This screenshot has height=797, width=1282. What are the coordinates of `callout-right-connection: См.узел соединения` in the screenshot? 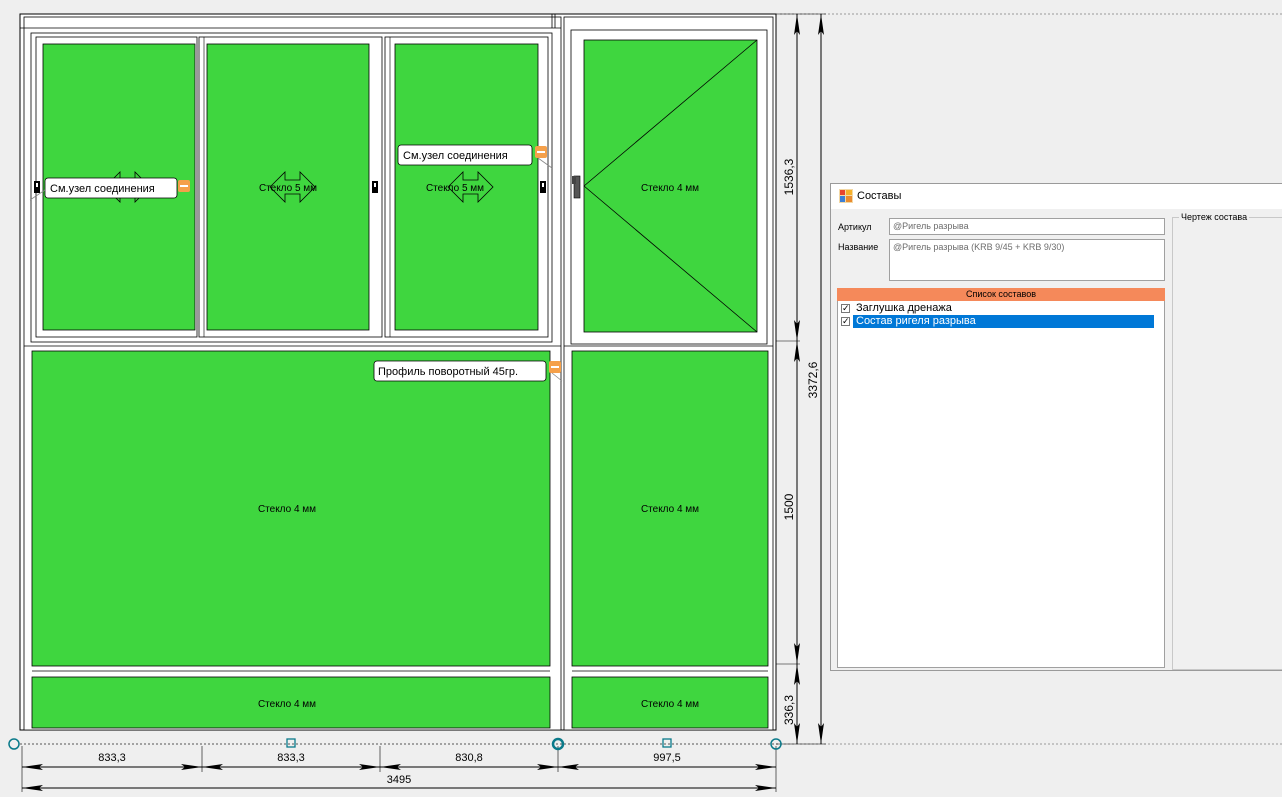 It's located at (475, 156).